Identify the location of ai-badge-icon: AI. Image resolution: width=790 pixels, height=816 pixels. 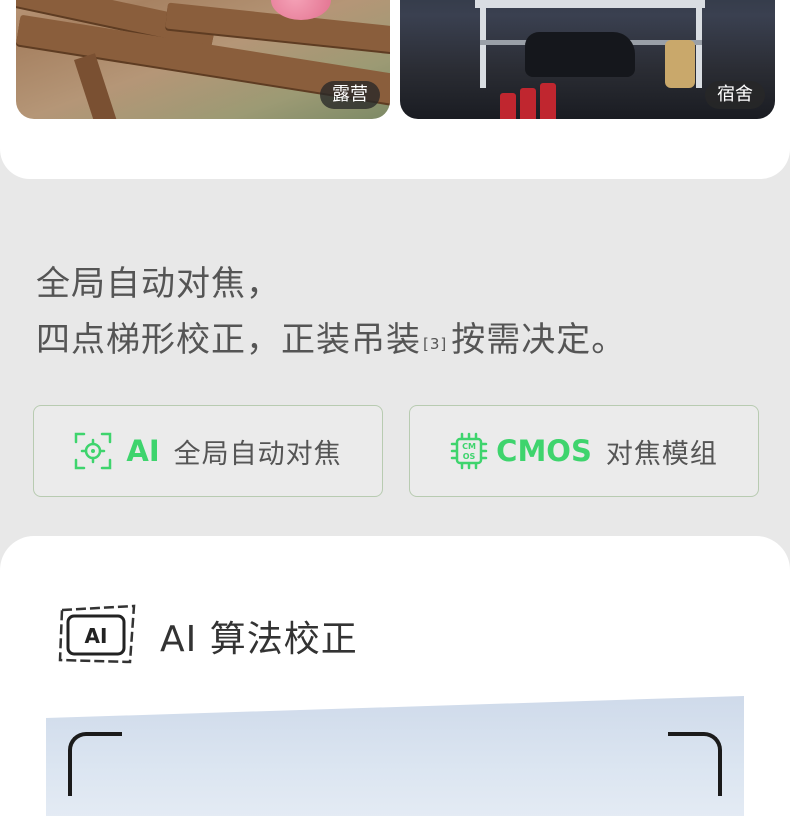
(98, 637).